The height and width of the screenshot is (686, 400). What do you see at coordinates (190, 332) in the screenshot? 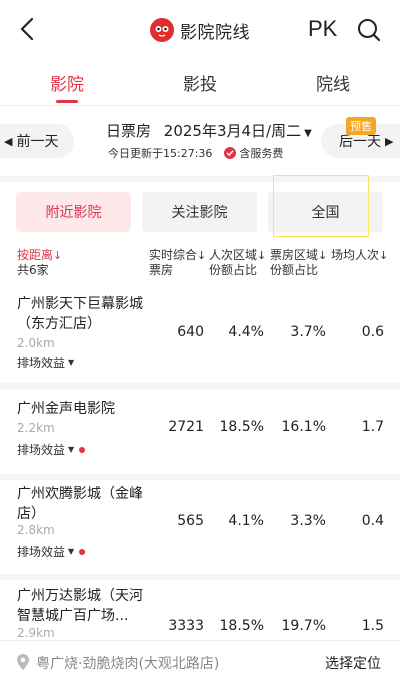
I see `box-office-value: 640` at bounding box center [190, 332].